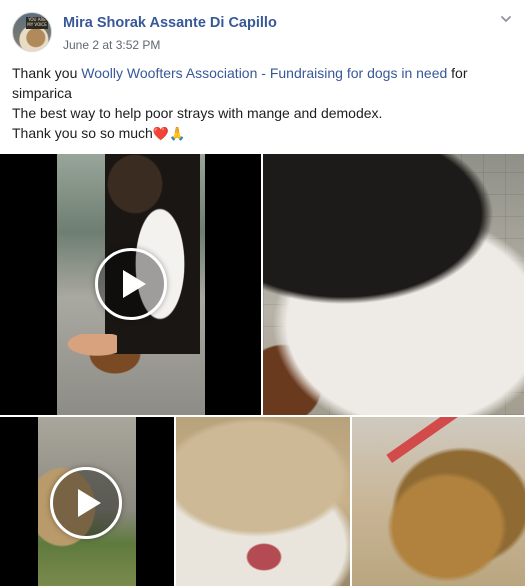  What do you see at coordinates (177, 134) in the screenshot?
I see `praying-hands-emoji-icon: 🙏` at bounding box center [177, 134].